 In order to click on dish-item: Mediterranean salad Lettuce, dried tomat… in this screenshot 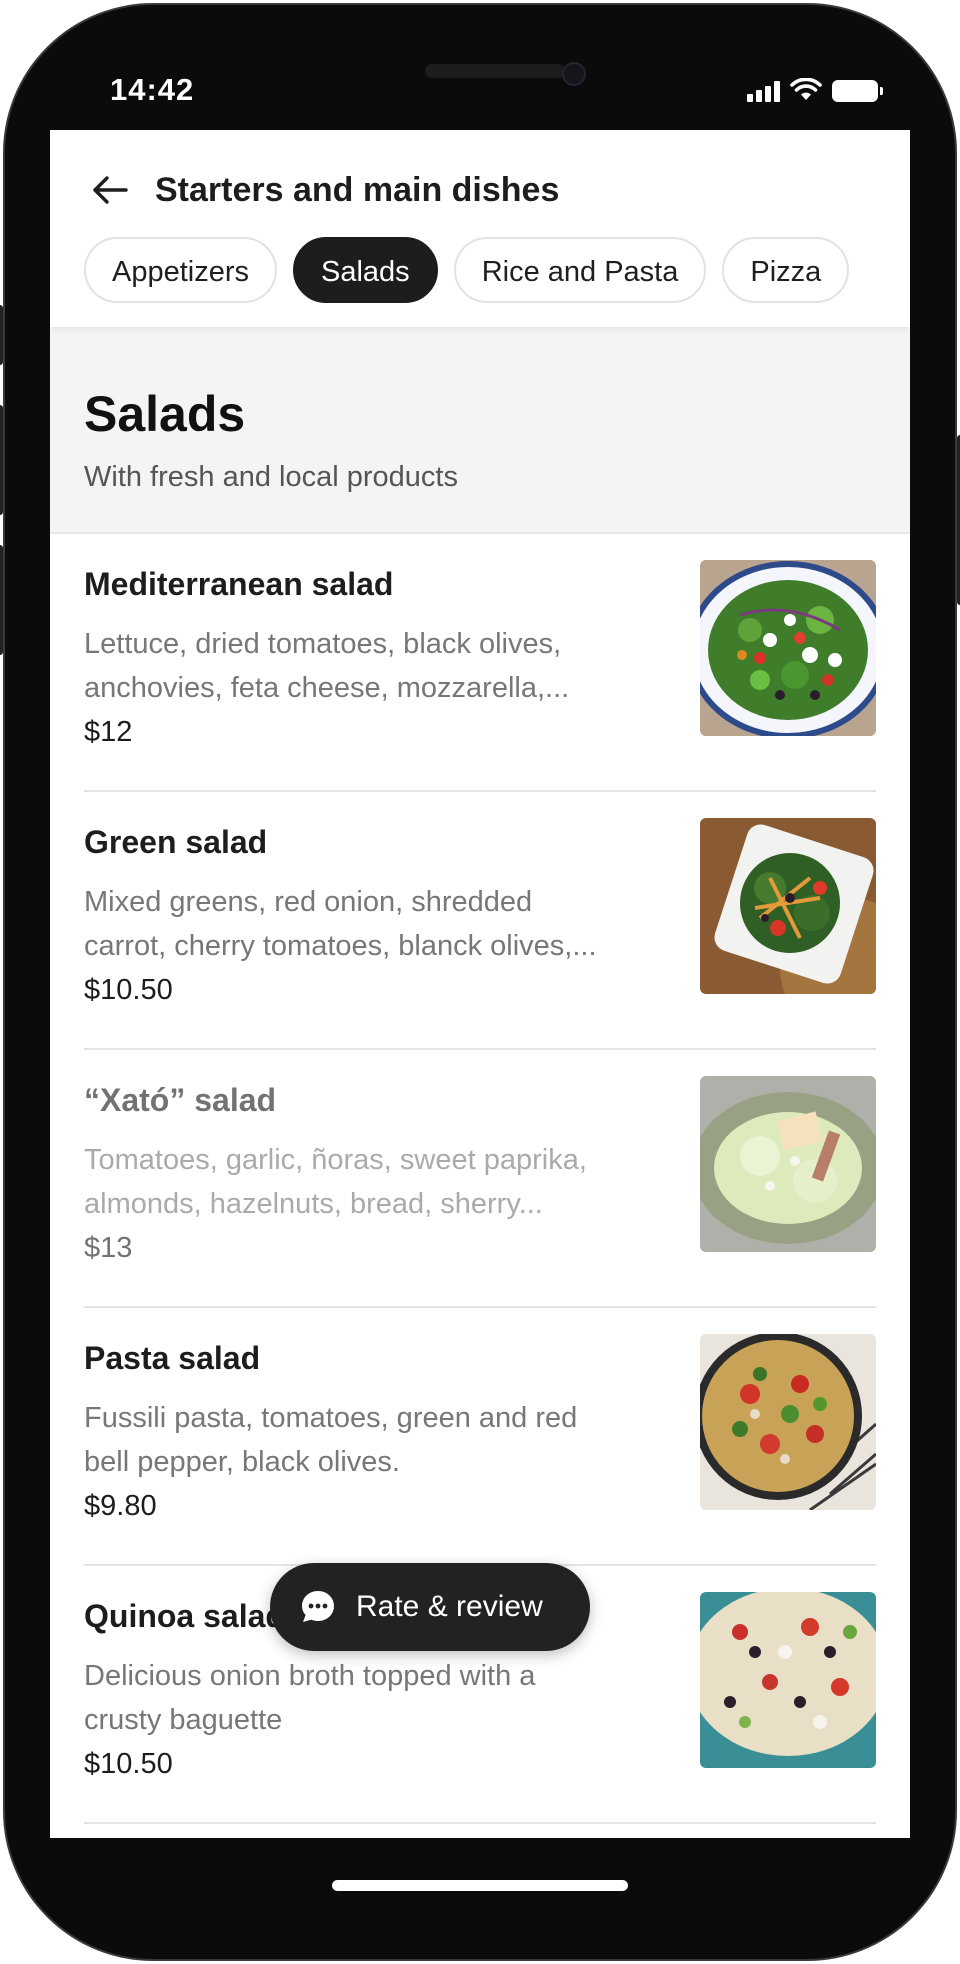, I will do `click(480, 663)`.